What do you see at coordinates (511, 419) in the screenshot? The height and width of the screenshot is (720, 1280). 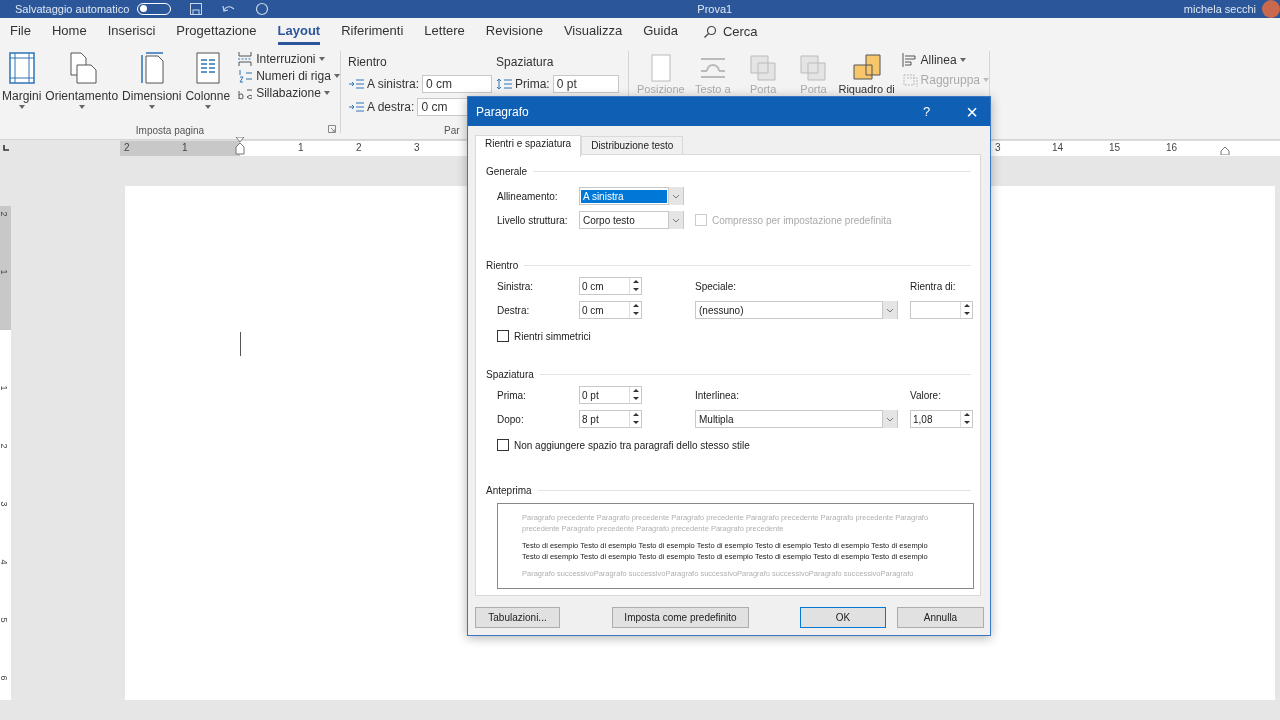 I see `field-label: Dopo:` at bounding box center [511, 419].